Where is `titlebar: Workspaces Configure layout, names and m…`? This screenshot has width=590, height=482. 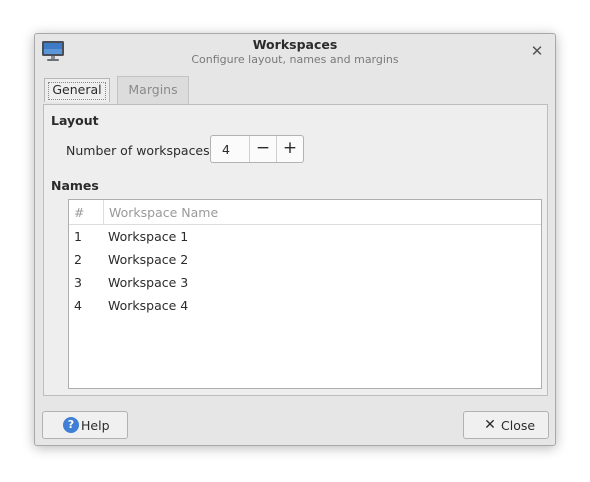 titlebar: Workspaces Configure layout, names and m… is located at coordinates (295, 52).